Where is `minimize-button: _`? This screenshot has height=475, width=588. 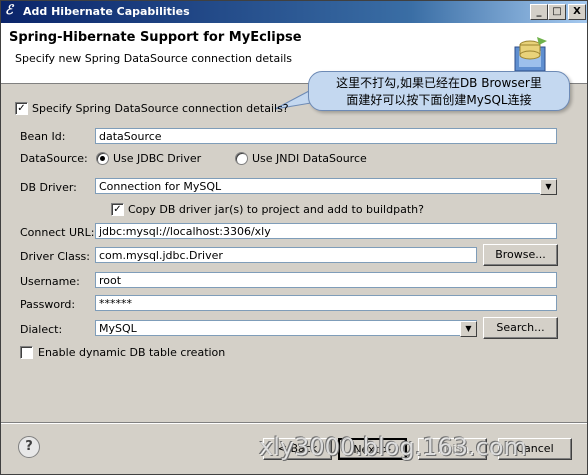 minimize-button: _ is located at coordinates (539, 12).